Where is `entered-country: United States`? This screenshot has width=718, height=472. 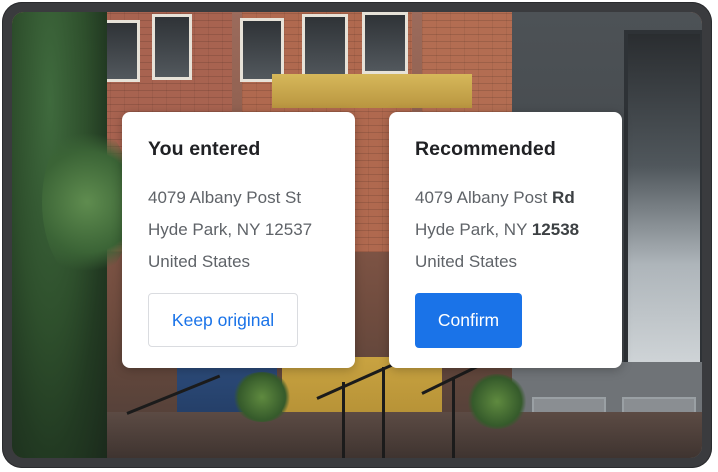 entered-country: United States is located at coordinates (199, 261).